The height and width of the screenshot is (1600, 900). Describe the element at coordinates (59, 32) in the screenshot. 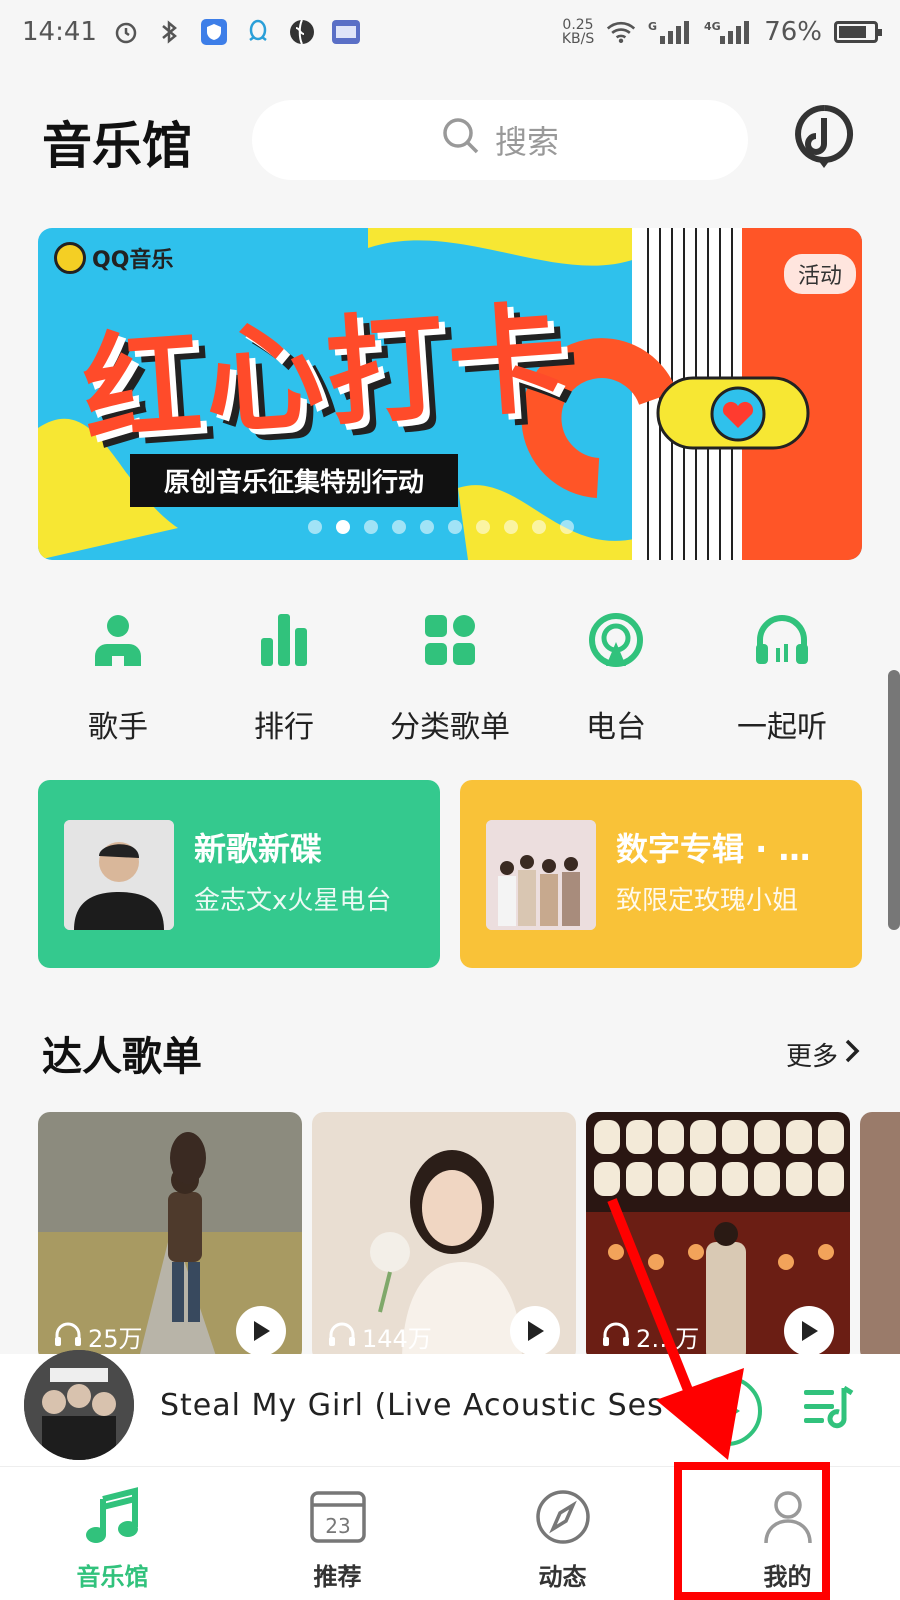

I see `status-time: 14:41` at that location.